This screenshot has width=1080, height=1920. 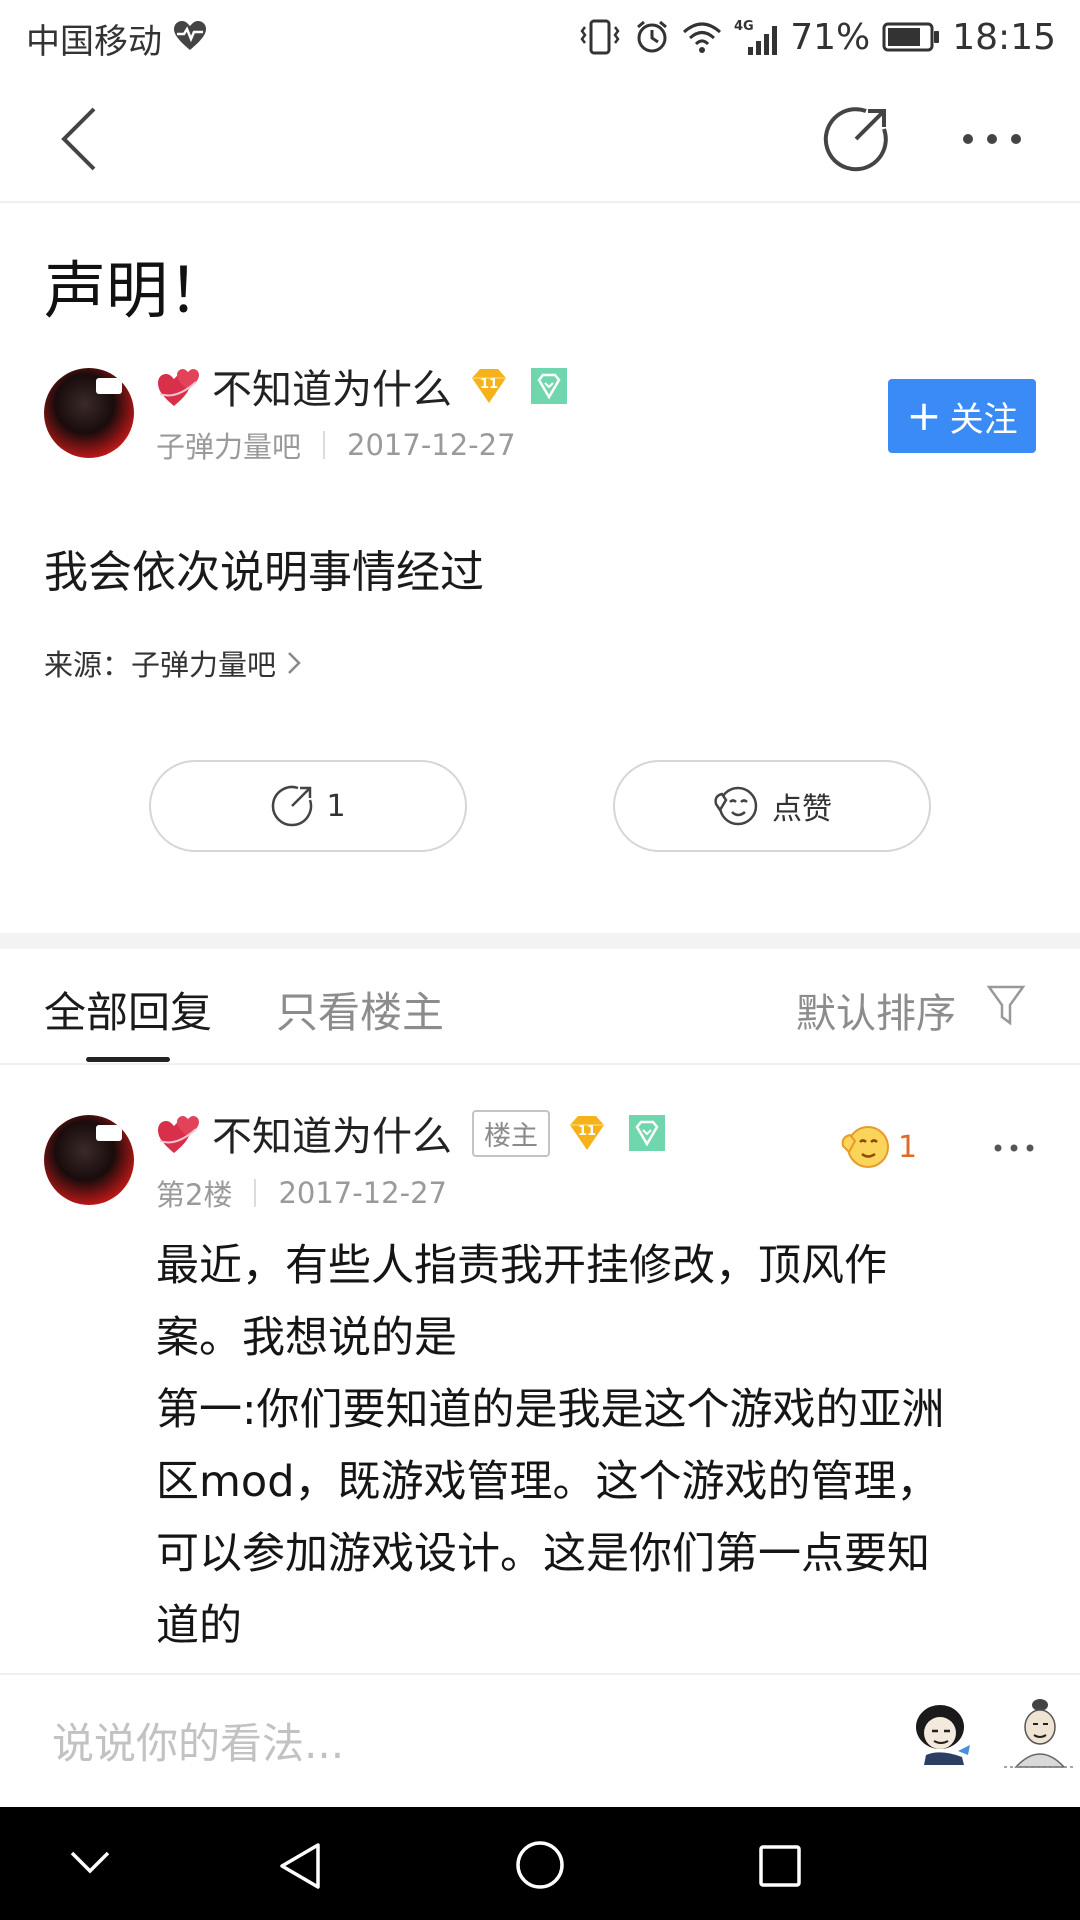 I want to click on reply-line: 可以参加游戏设计。这是你们第一点要知, so click(x=543, y=1554).